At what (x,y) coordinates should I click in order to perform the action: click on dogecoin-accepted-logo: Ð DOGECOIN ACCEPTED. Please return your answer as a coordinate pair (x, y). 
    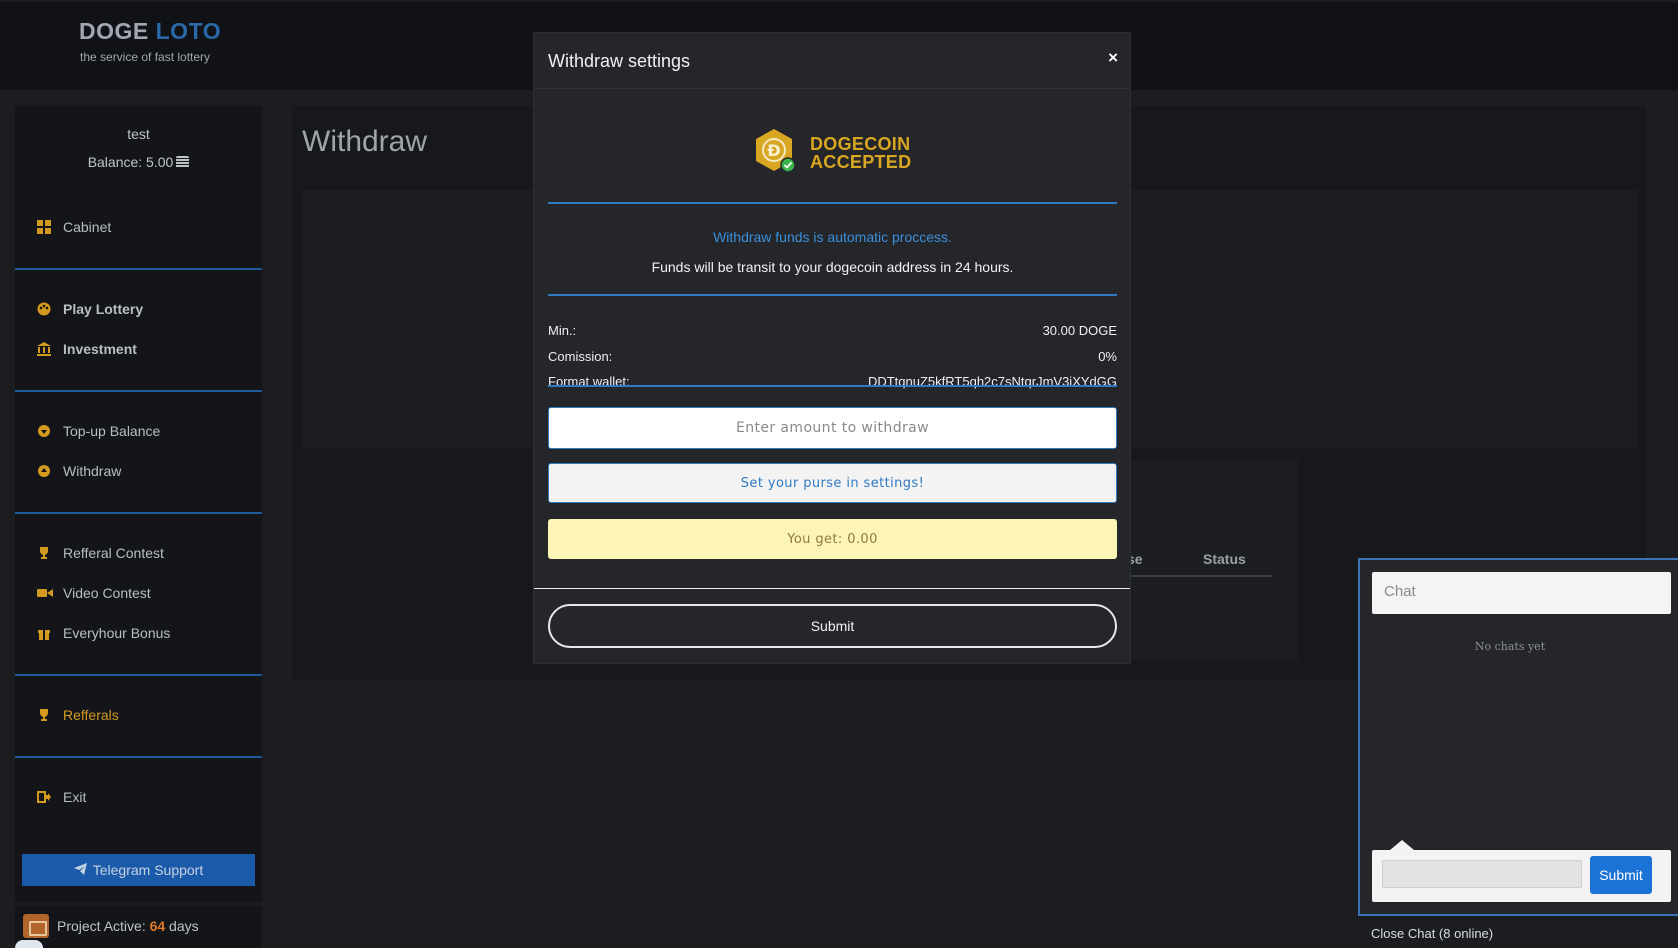
    Looking at the image, I should click on (832, 152).